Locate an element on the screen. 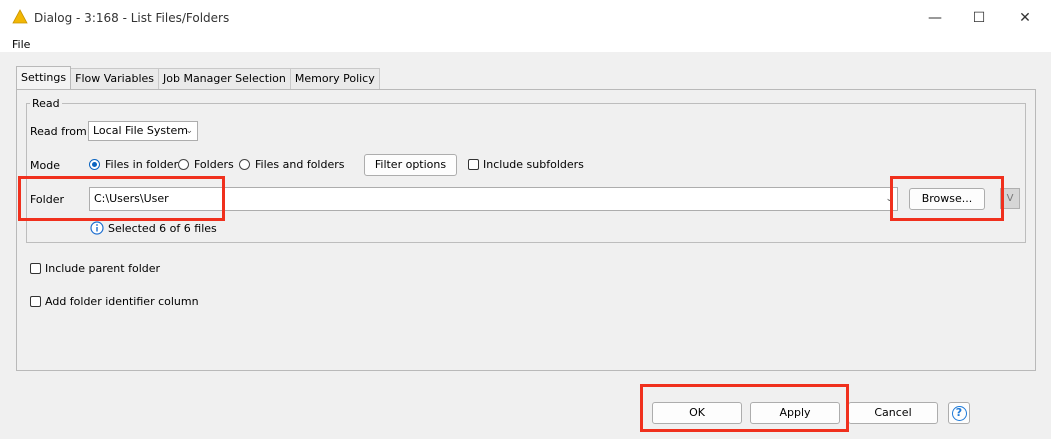 This screenshot has height=439, width=1051. include-parent-folder-checkbox is located at coordinates (35, 268).